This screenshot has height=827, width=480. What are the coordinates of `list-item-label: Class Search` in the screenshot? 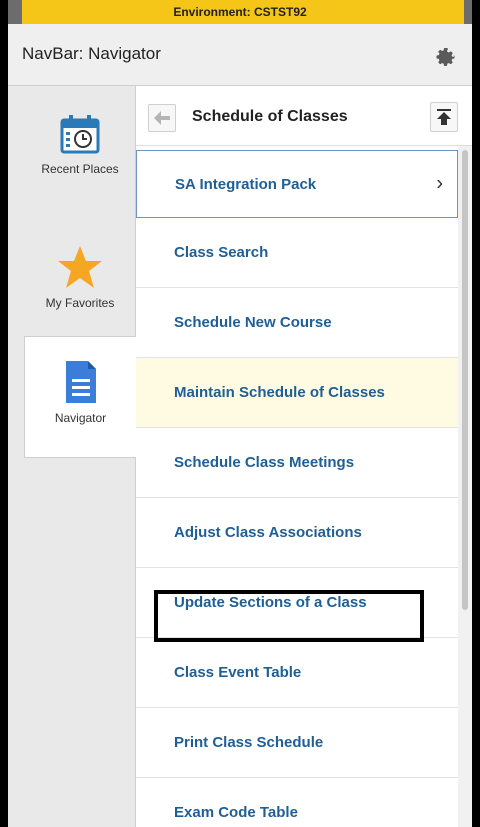 It's located at (221, 252).